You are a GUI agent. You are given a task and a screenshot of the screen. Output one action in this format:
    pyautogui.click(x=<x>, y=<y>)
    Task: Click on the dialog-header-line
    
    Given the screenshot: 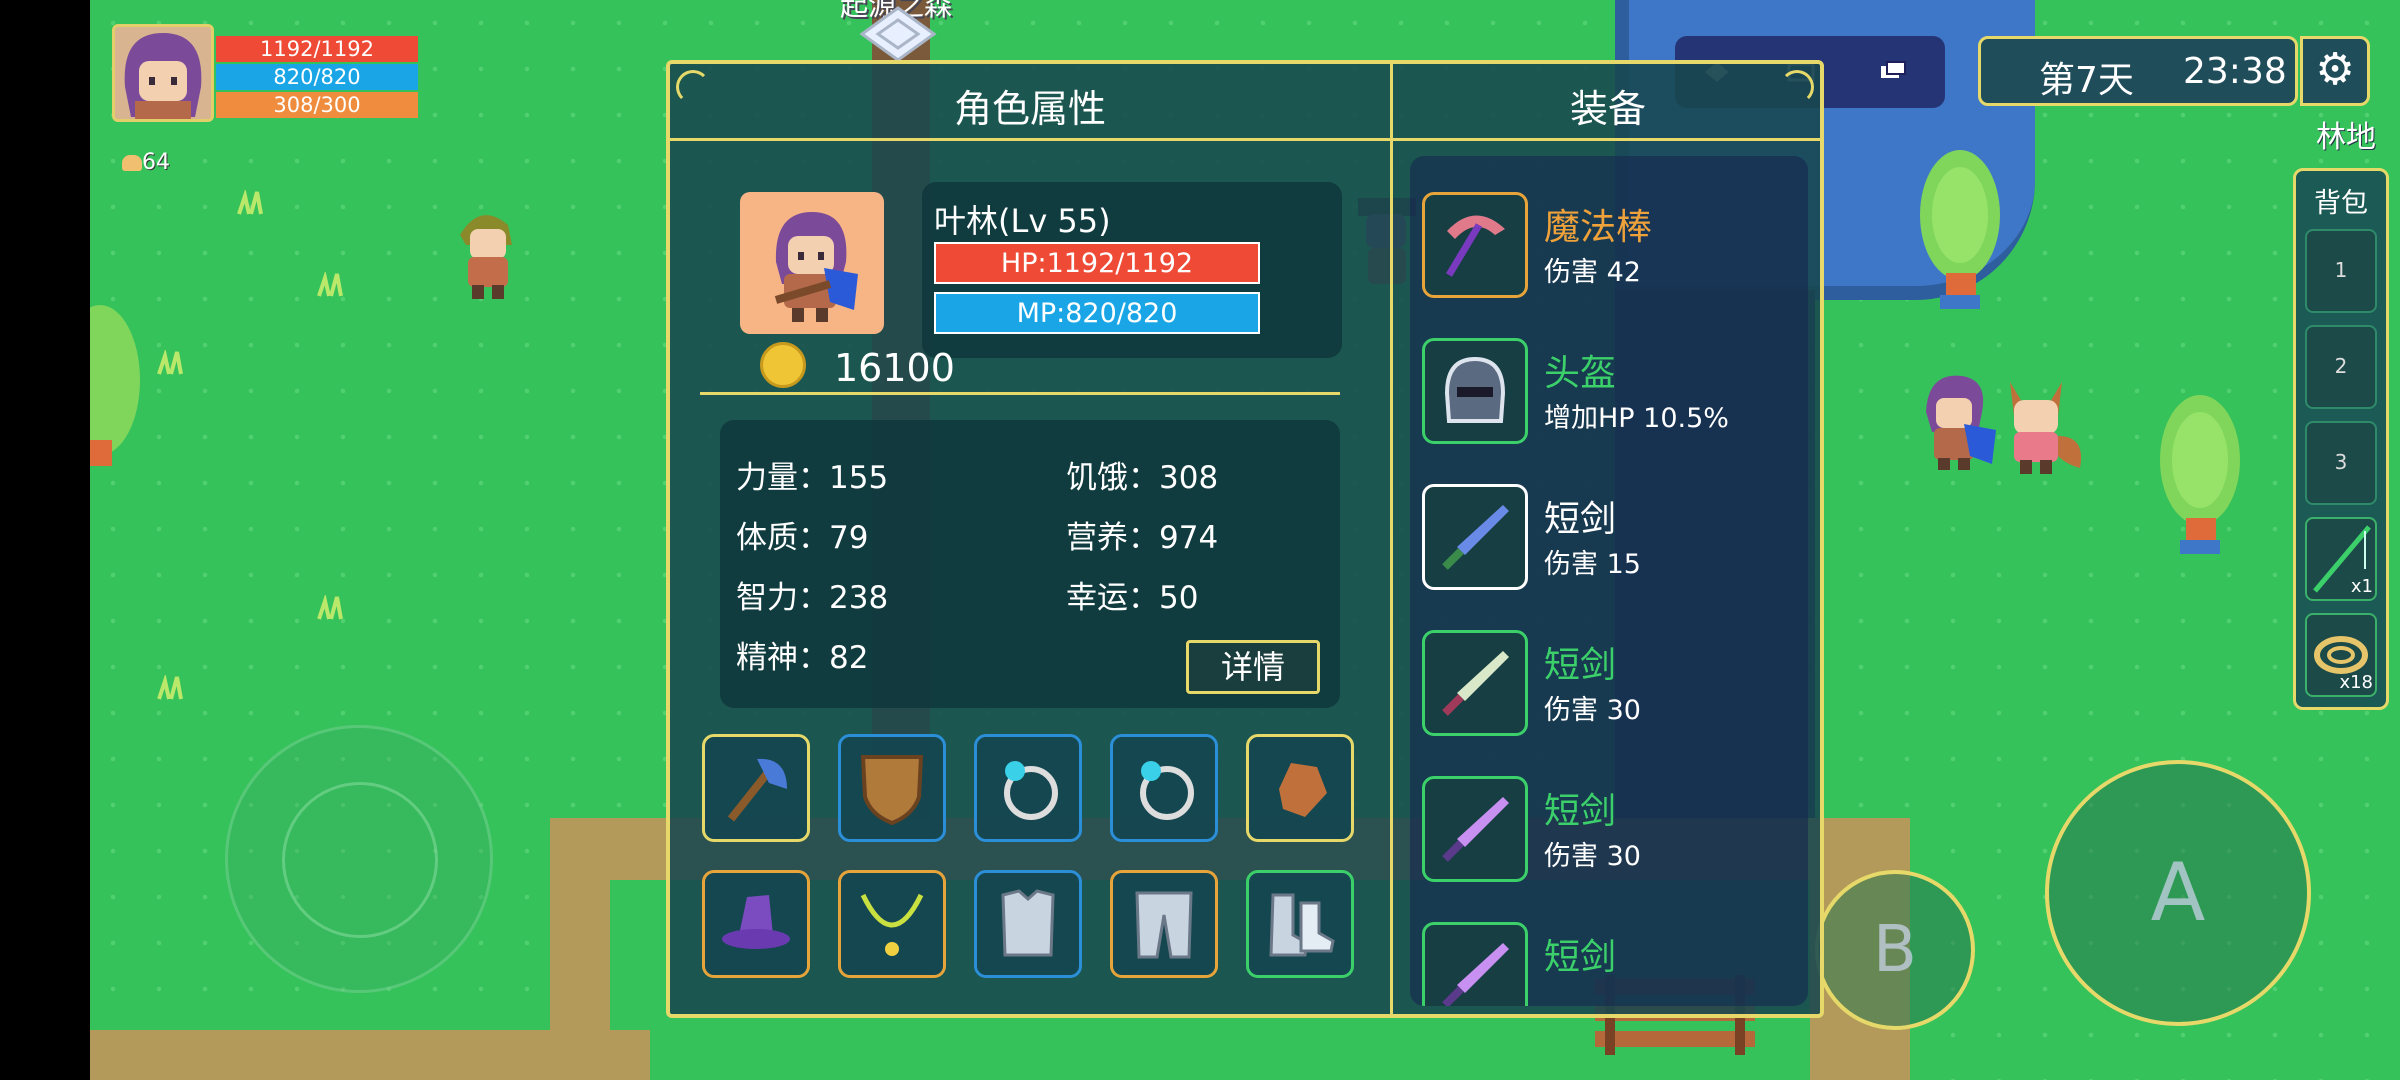 What is the action you would take?
    pyautogui.click(x=1245, y=139)
    